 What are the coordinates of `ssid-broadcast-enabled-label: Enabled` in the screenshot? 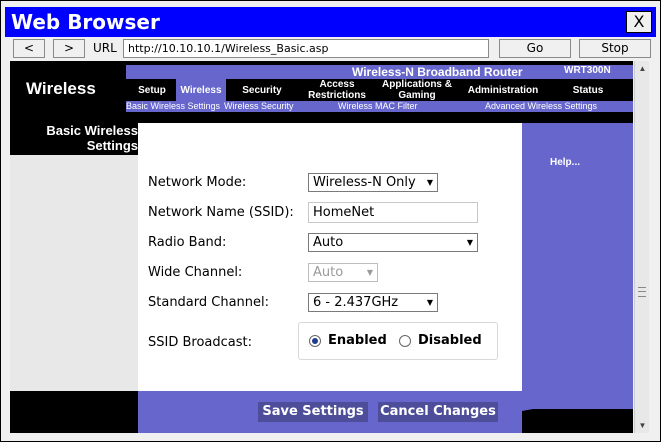 It's located at (357, 340).